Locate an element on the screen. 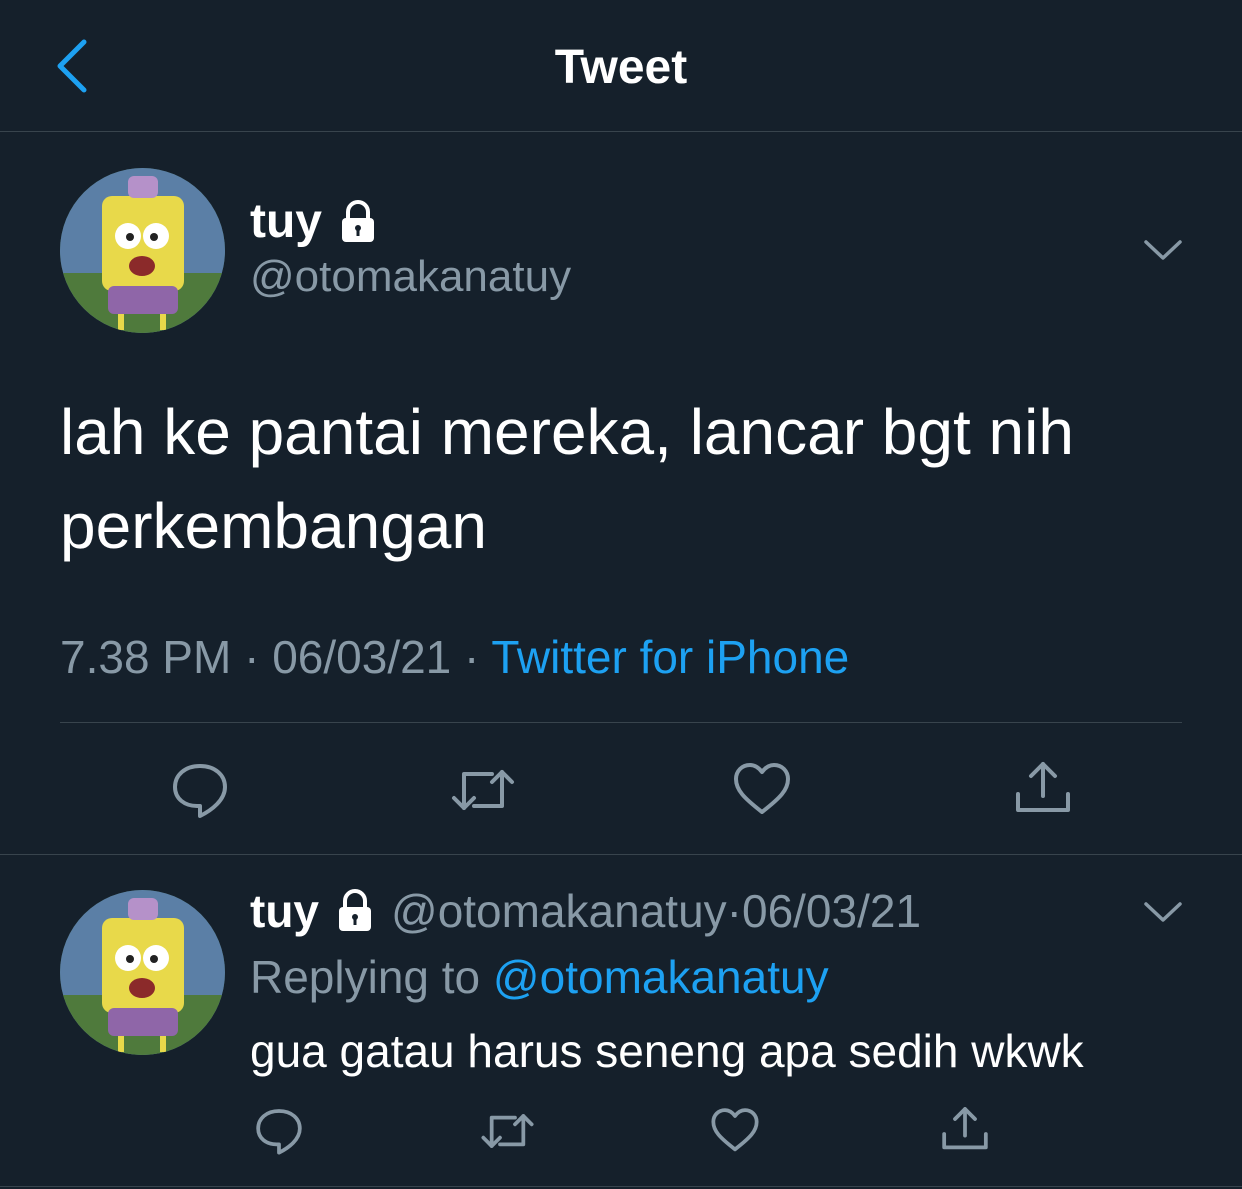 This screenshot has width=1242, height=1189. avatar is located at coordinates (142, 250).